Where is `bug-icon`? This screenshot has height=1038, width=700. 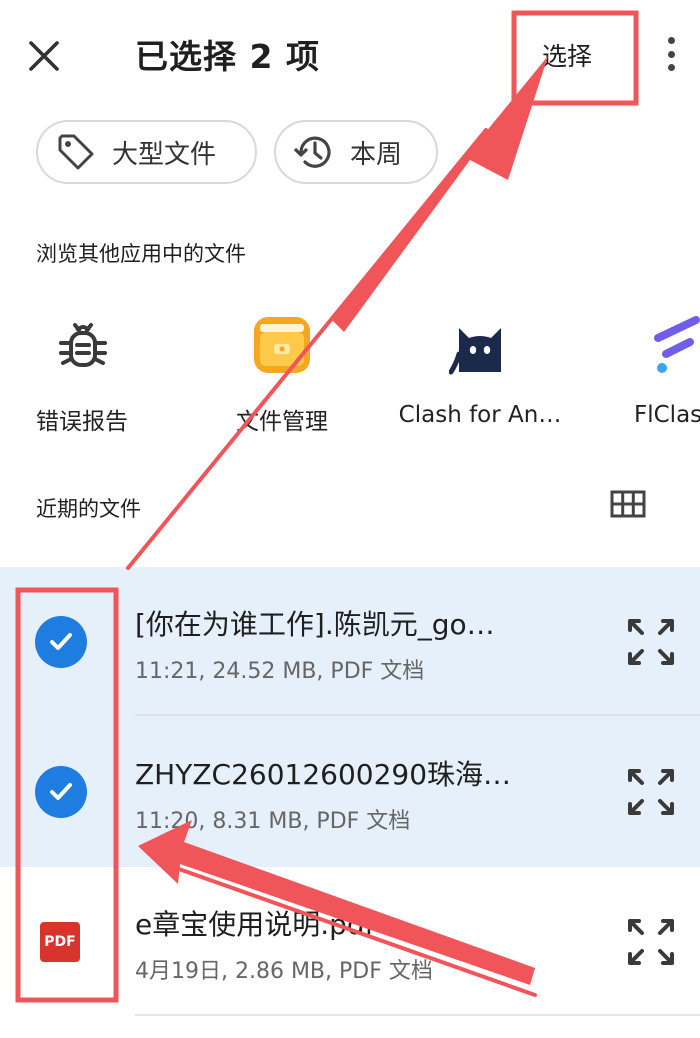 bug-icon is located at coordinates (83, 345).